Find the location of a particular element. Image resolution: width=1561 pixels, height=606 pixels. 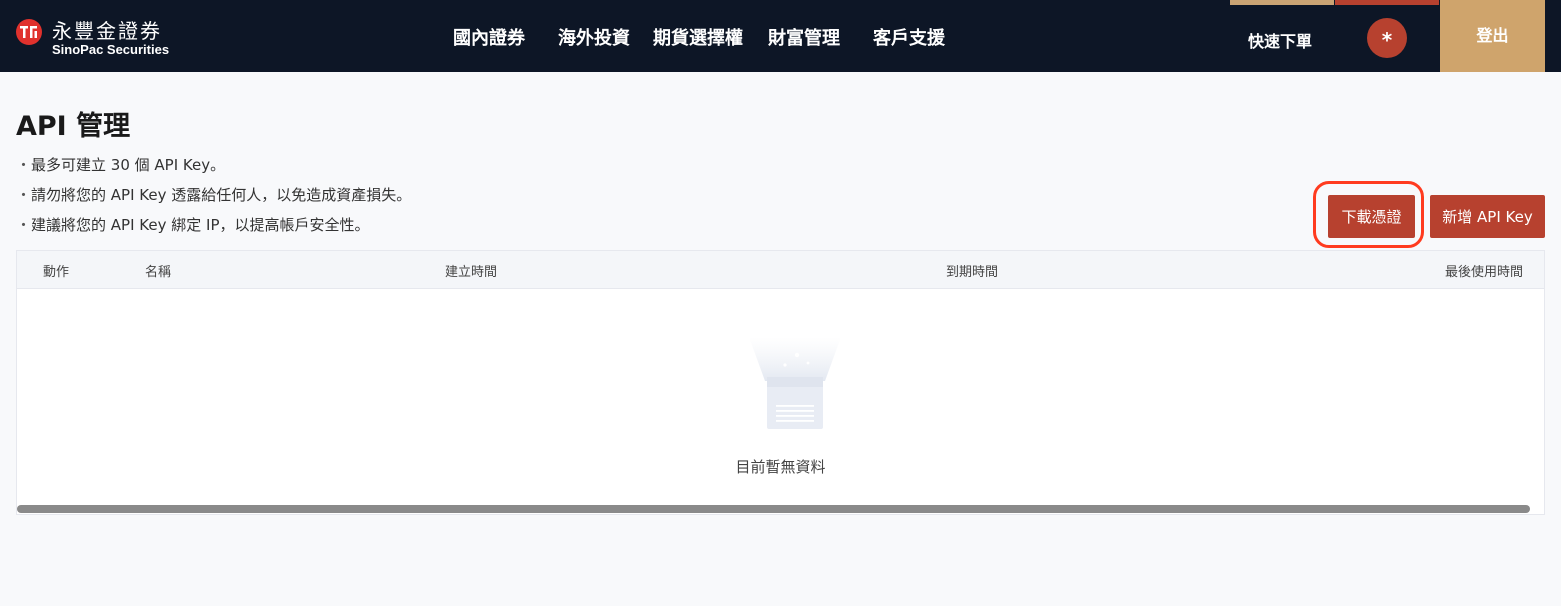

column-header-name: 名稱 is located at coordinates (158, 272).